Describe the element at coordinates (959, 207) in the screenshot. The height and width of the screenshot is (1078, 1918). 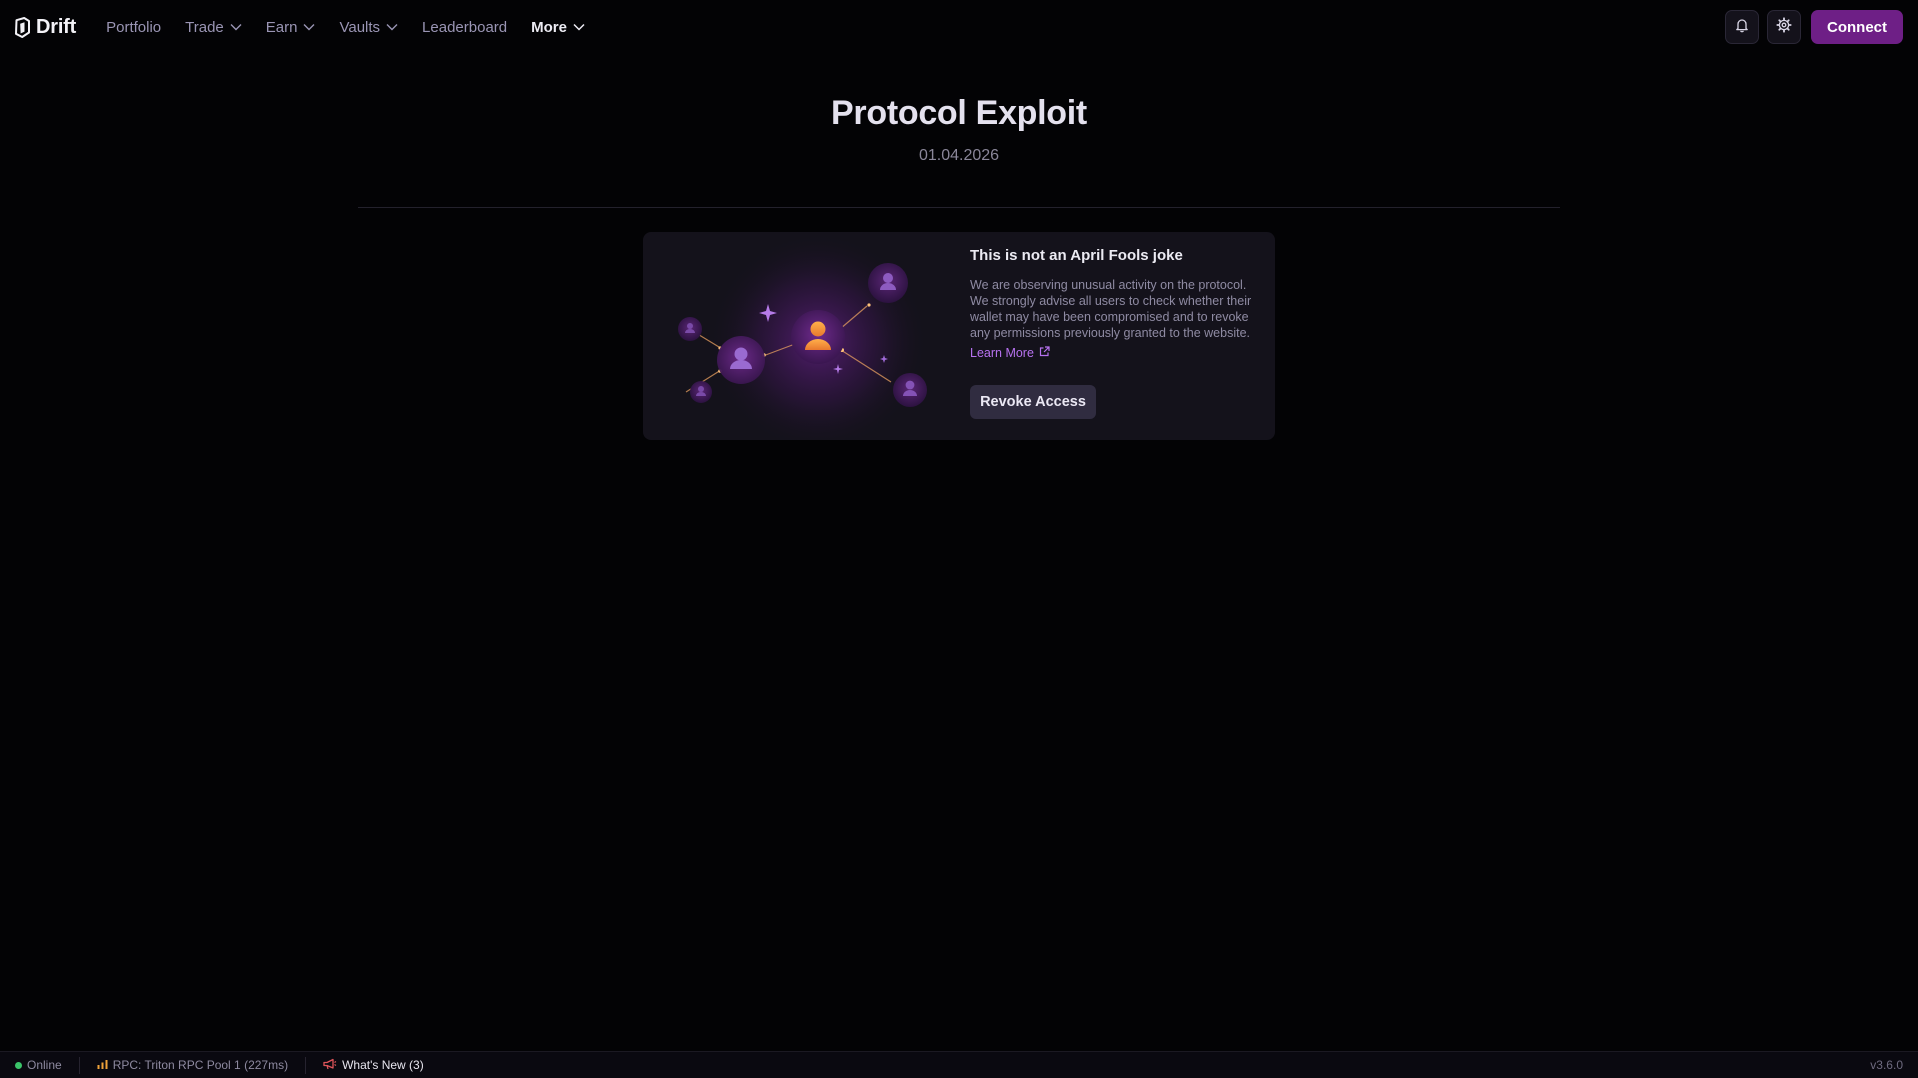
I see `divider` at that location.